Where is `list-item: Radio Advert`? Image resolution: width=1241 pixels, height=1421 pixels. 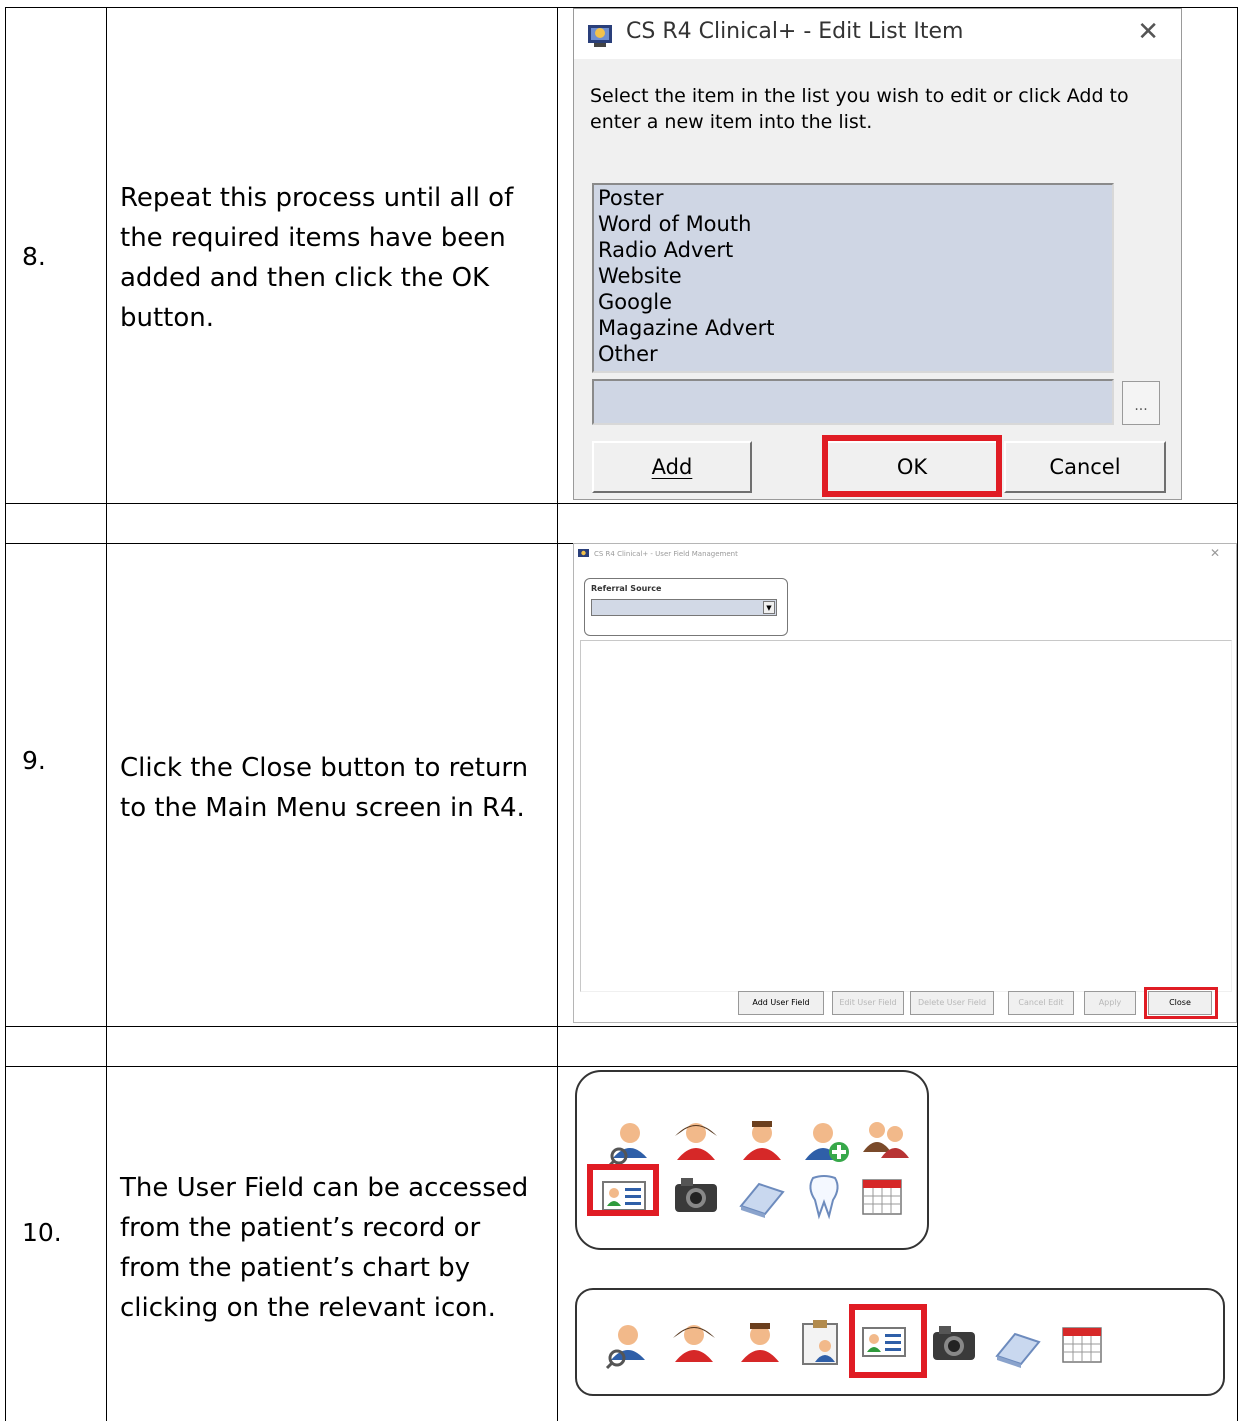 list-item: Radio Advert is located at coordinates (853, 250).